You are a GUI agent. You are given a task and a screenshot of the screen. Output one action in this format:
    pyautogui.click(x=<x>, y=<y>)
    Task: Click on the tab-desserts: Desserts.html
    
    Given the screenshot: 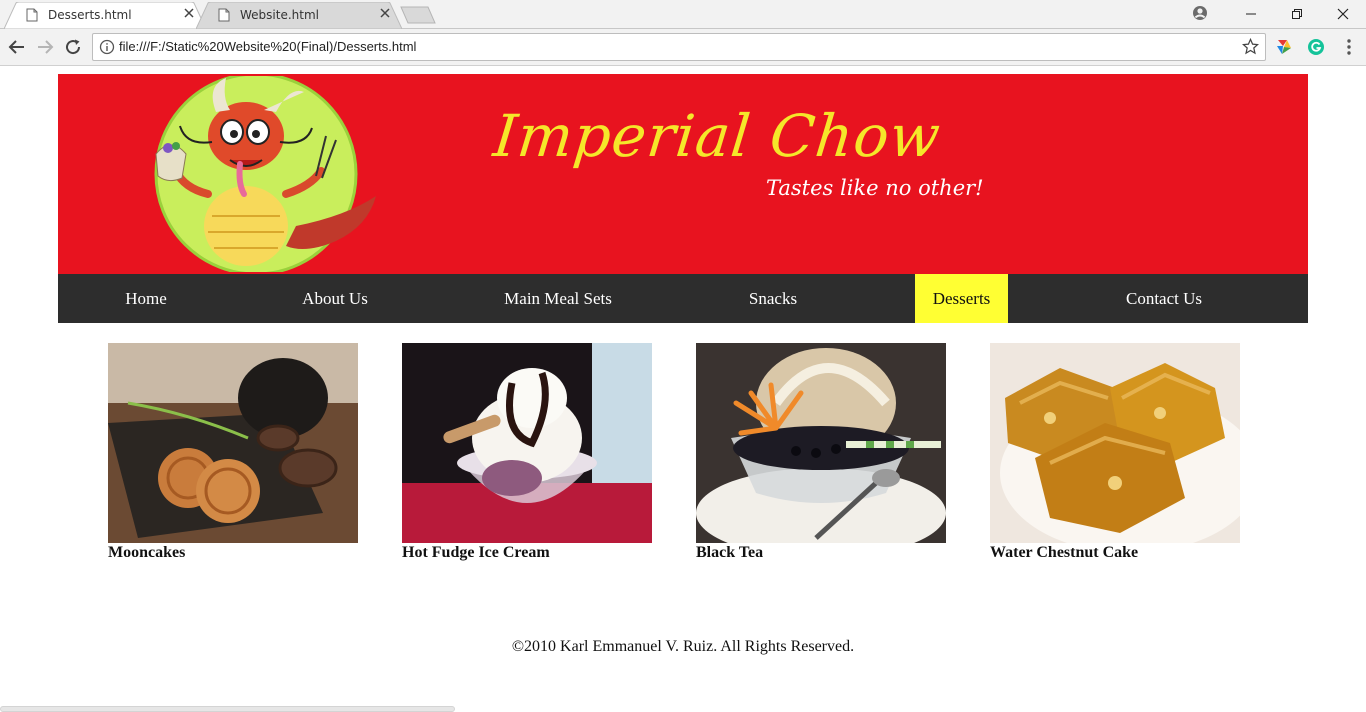 What is the action you would take?
    pyautogui.click(x=105, y=15)
    